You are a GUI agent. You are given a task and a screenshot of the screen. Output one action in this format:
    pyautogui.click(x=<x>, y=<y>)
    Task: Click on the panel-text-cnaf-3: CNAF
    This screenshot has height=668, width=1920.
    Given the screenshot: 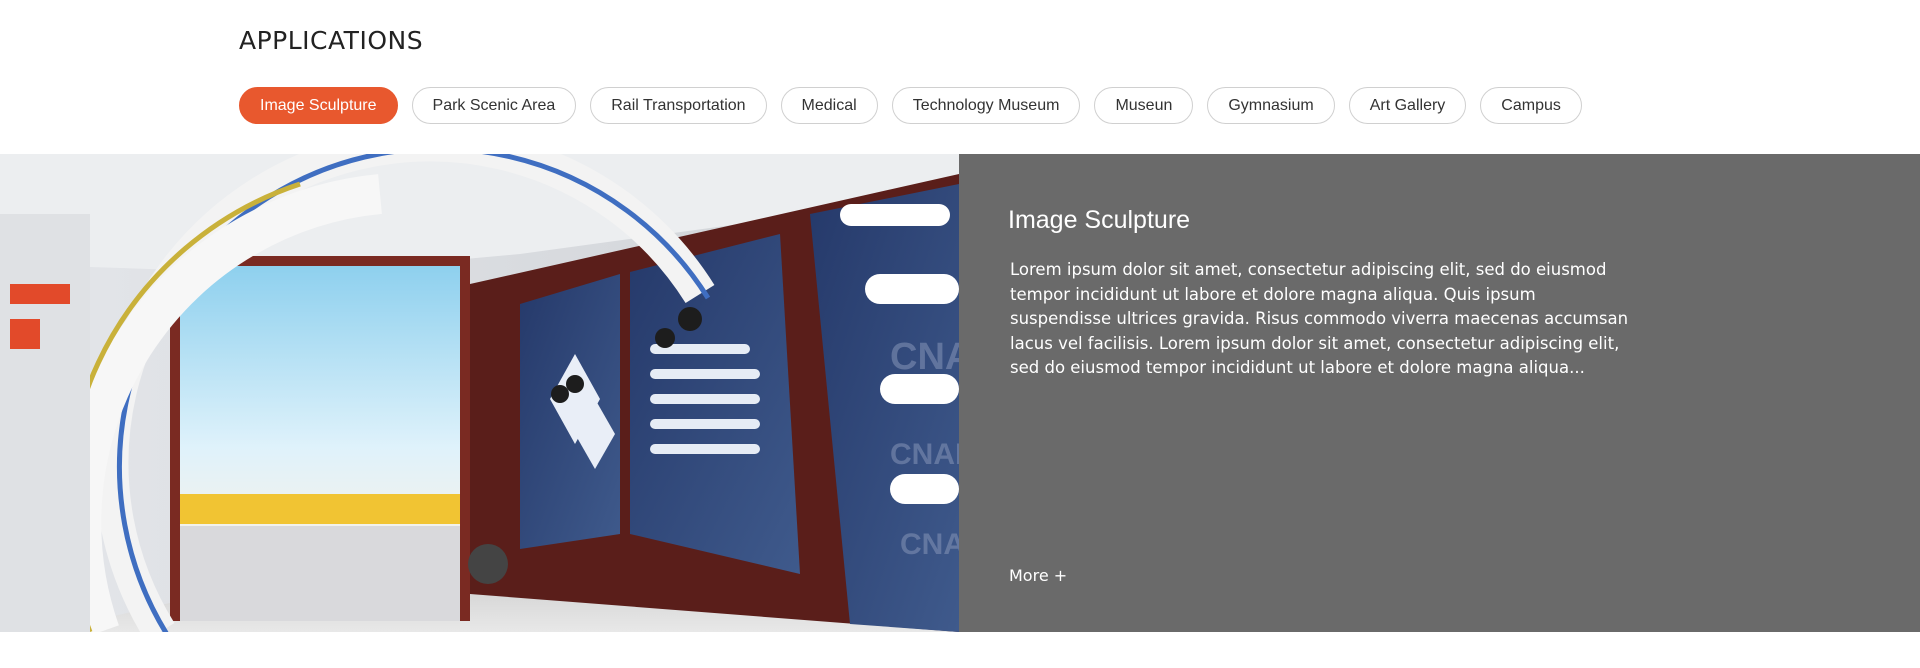 What is the action you would take?
    pyautogui.click(x=929, y=544)
    